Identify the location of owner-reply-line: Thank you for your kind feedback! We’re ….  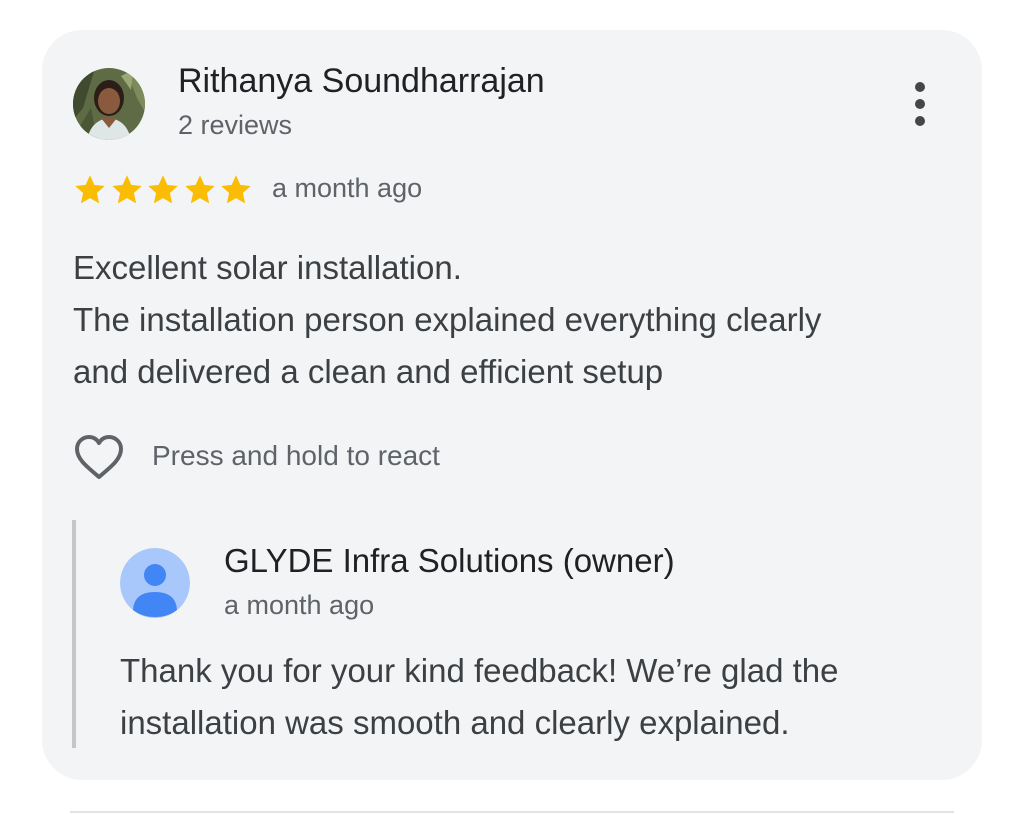
(479, 670).